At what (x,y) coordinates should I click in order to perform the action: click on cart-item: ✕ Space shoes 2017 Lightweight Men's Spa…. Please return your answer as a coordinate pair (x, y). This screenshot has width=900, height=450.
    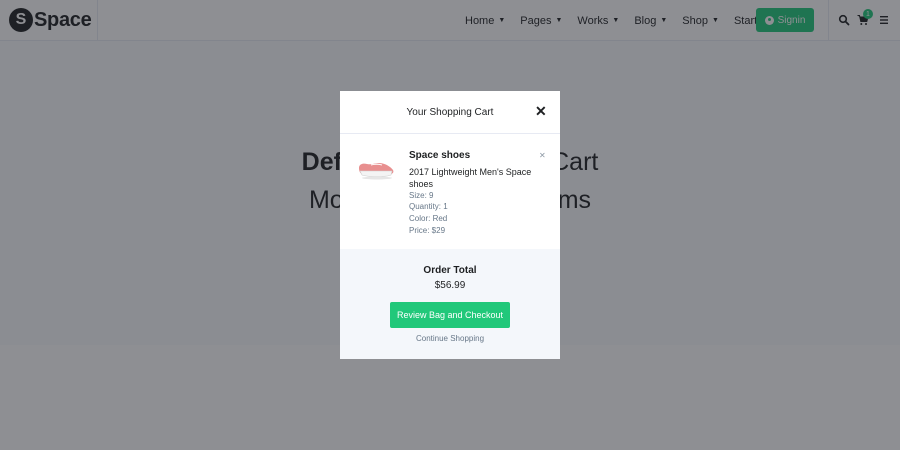
    Looking at the image, I should click on (450, 192).